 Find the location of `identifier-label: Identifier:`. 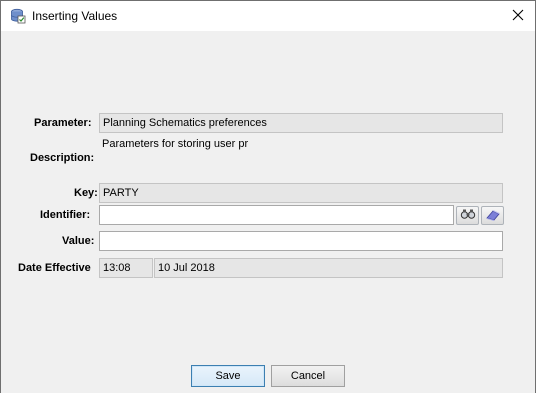

identifier-label: Identifier: is located at coordinates (65, 215).